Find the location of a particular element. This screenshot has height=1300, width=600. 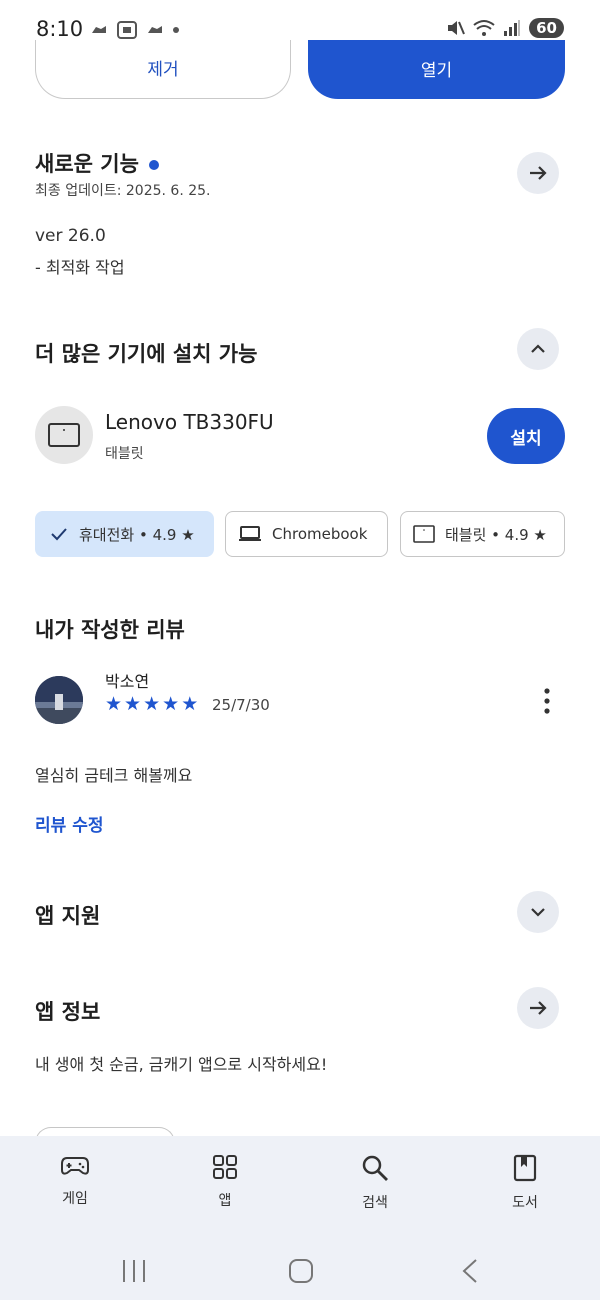

wifi-icon is located at coordinates (484, 28).